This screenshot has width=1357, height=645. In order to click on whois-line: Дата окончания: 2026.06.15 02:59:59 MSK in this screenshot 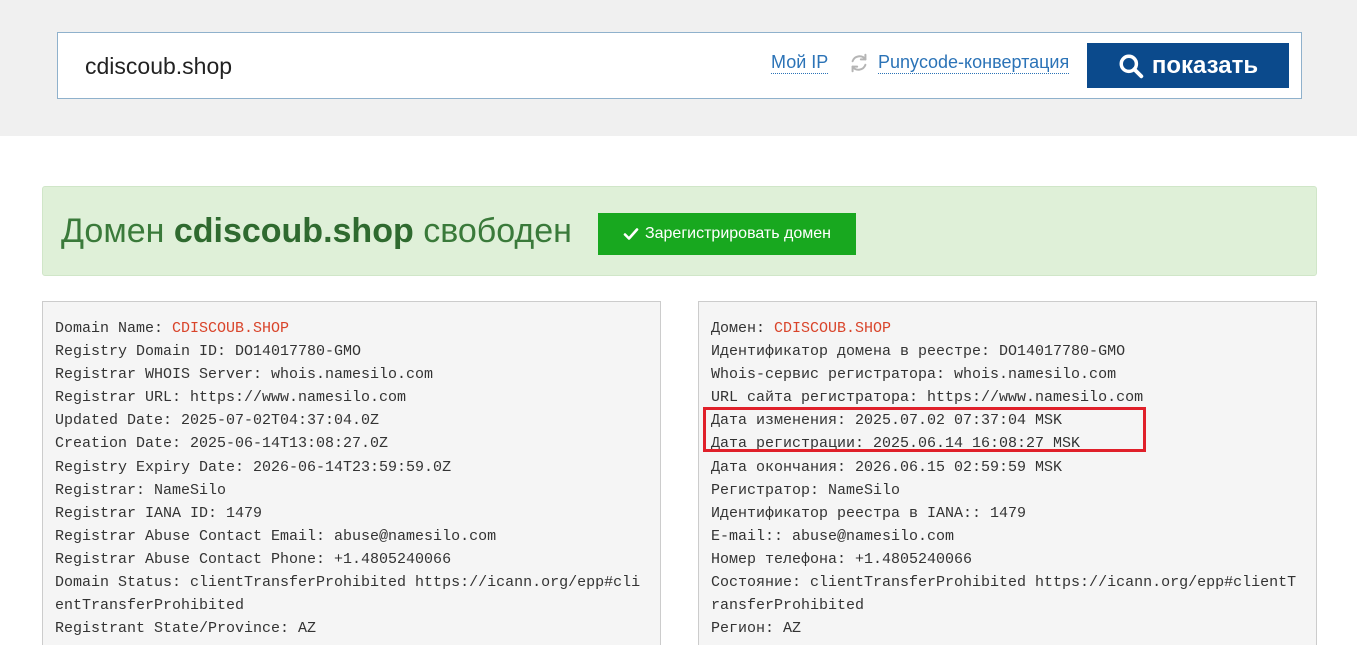, I will do `click(887, 467)`.